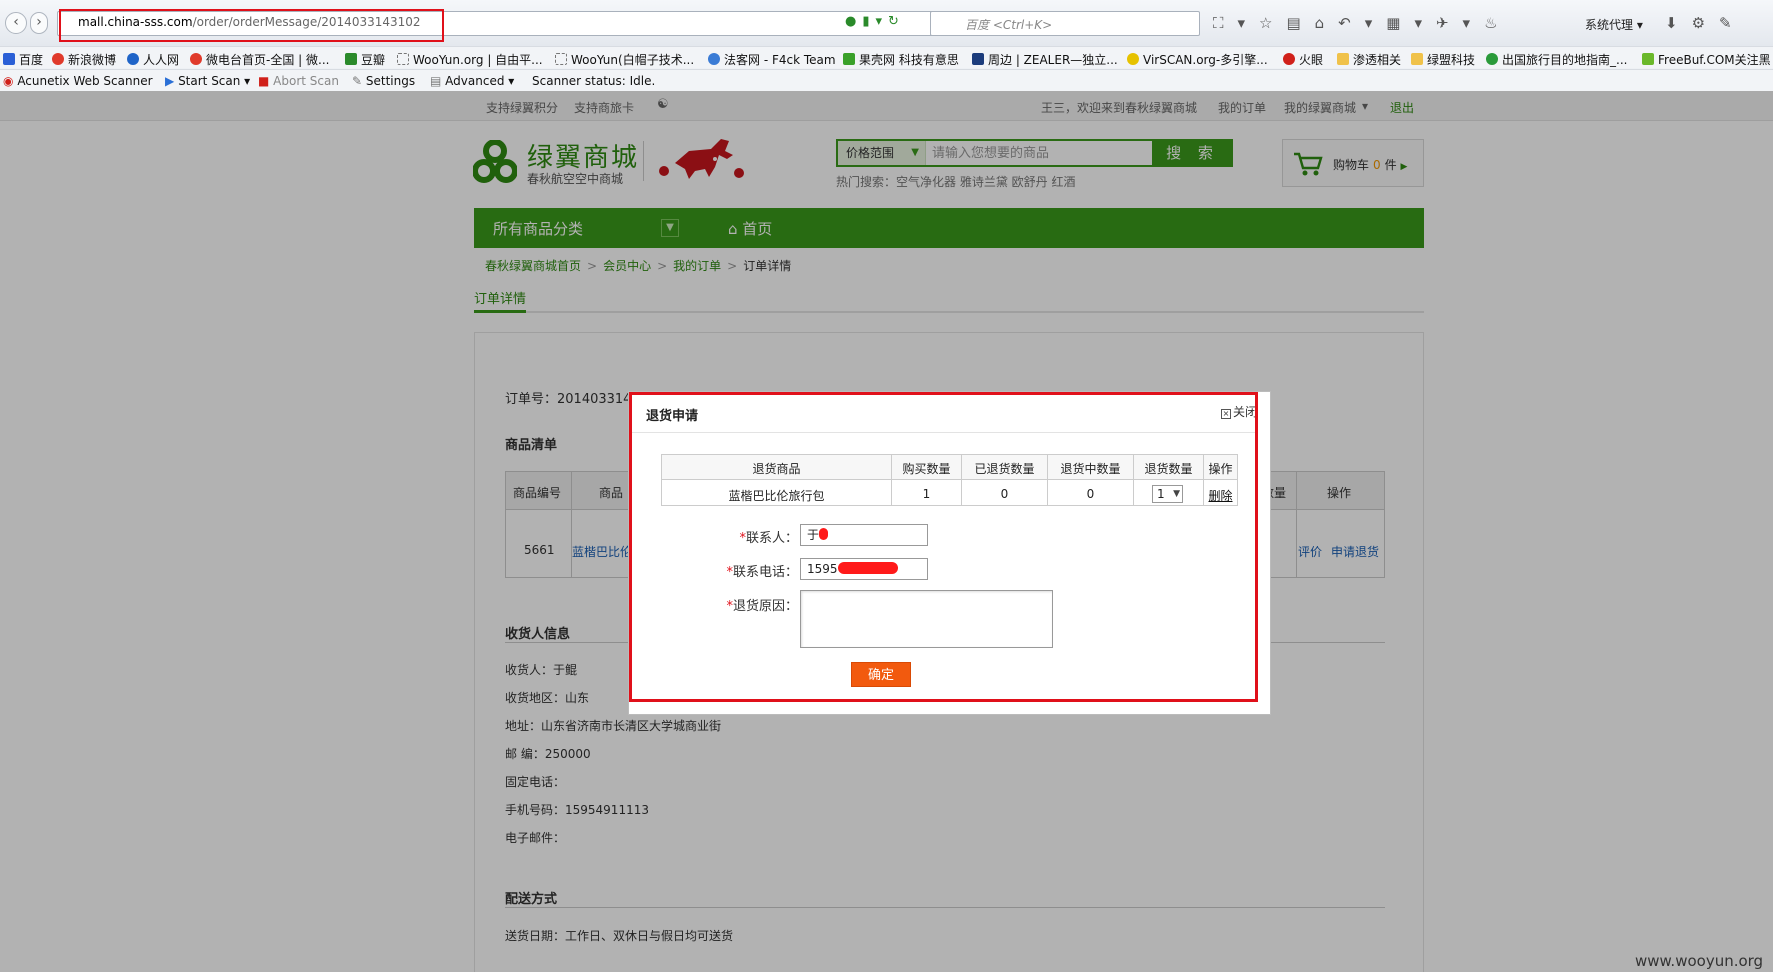 This screenshot has height=972, width=1773. What do you see at coordinates (1705, 23) in the screenshot?
I see `extra-toolbar-icons: ⬇⚙✎` at bounding box center [1705, 23].